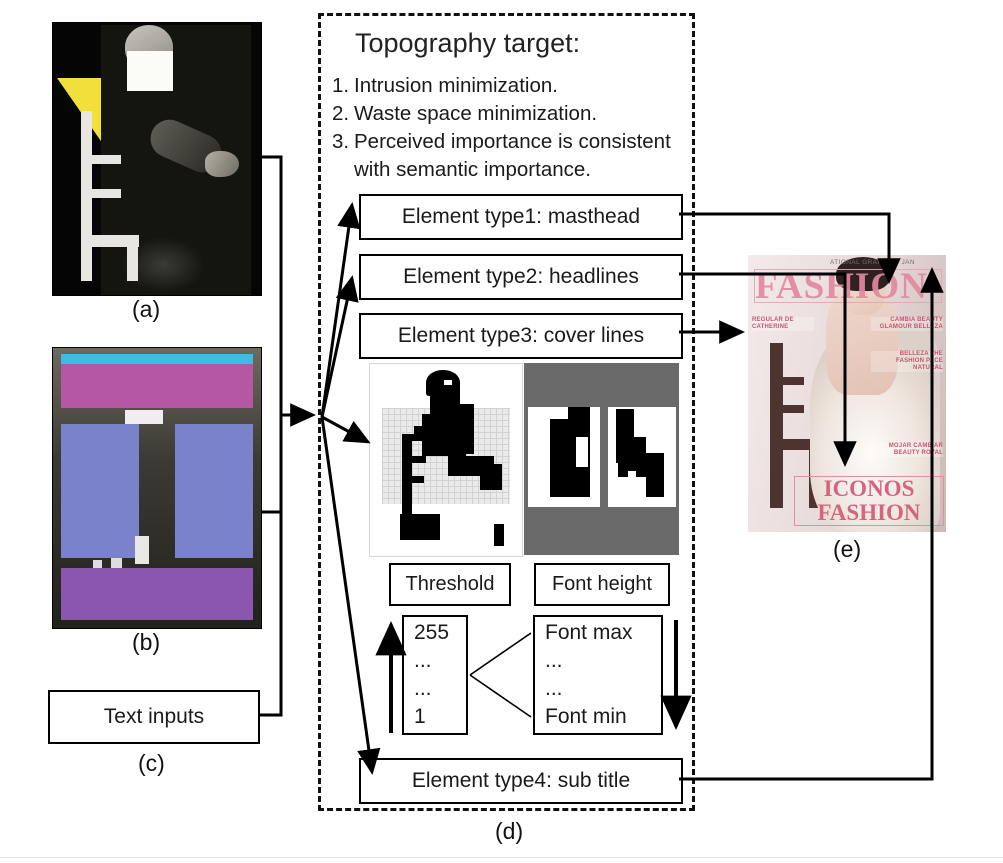 The height and width of the screenshot is (863, 1003). I want to click on threshold-value: 255, so click(432, 632).